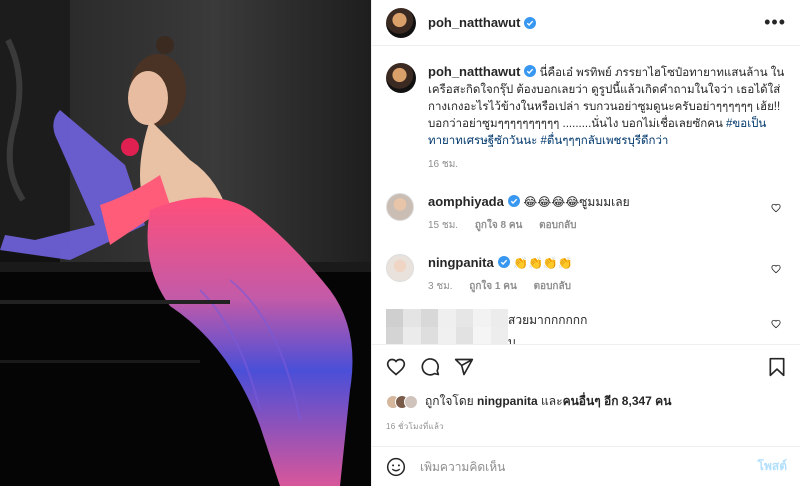 This screenshot has height=486, width=800. What do you see at coordinates (548, 320) in the screenshot?
I see `comment-text: สวยมากกกกกก` at bounding box center [548, 320].